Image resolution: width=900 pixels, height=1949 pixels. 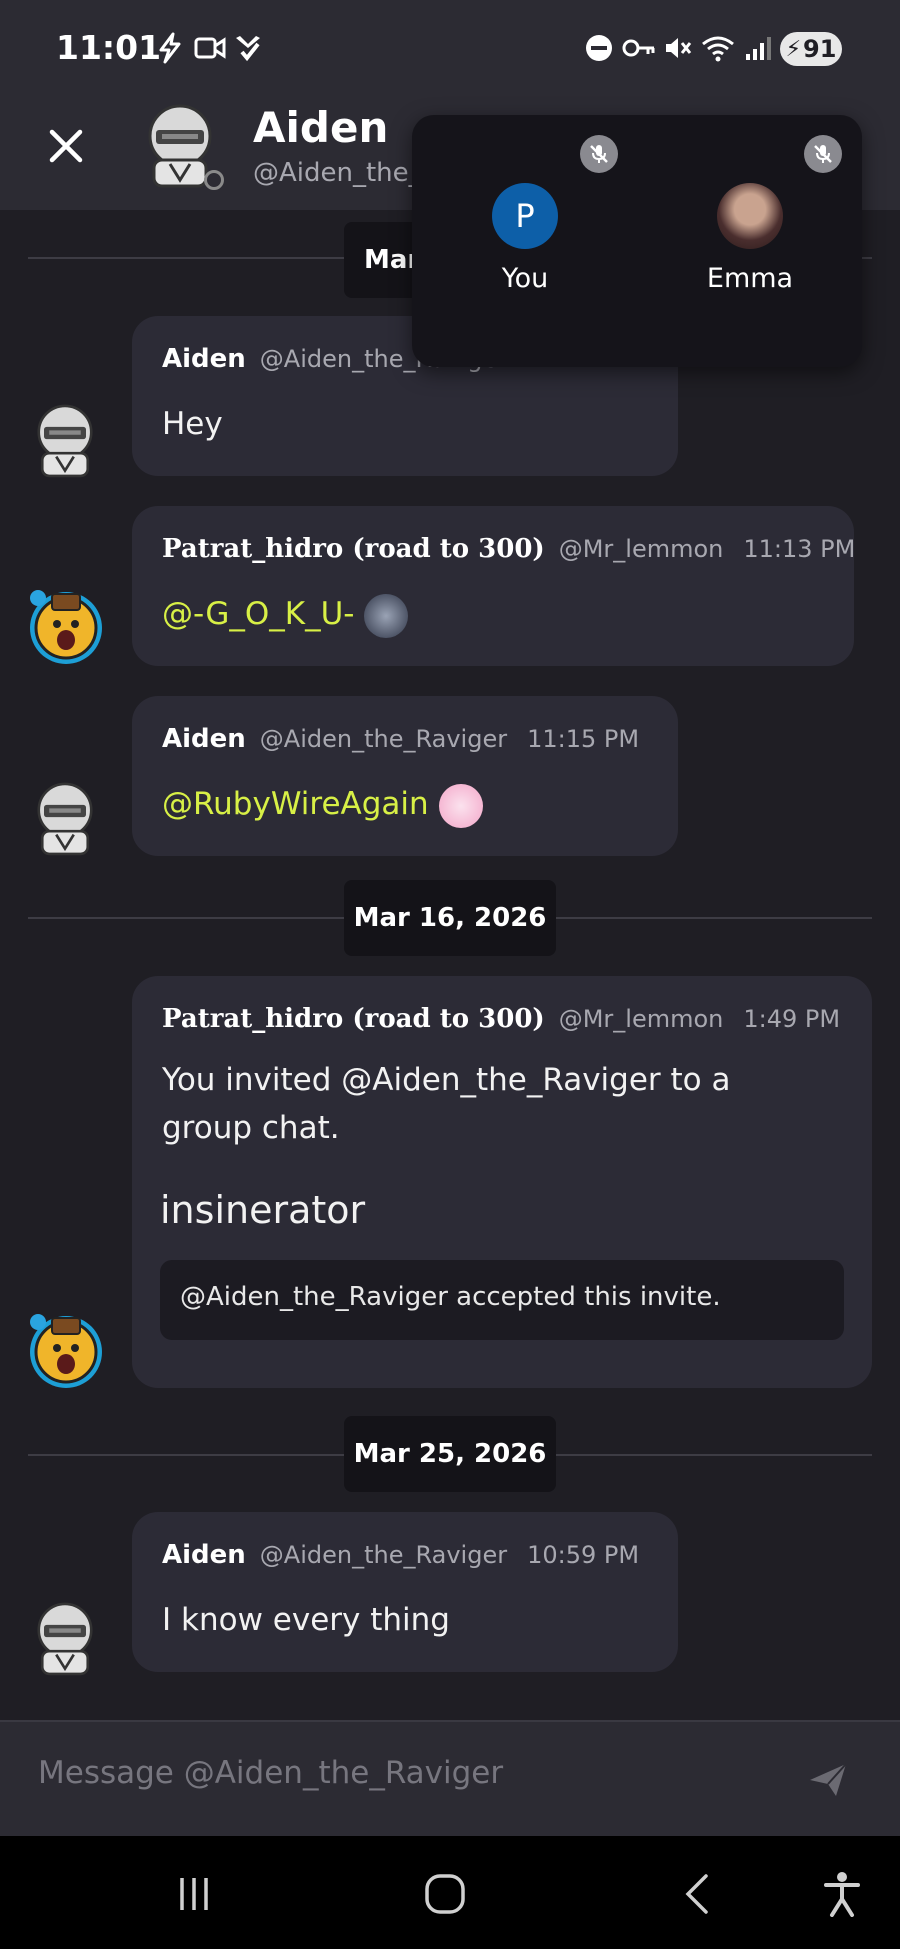 I want to click on home-button, so click(x=445, y=1894).